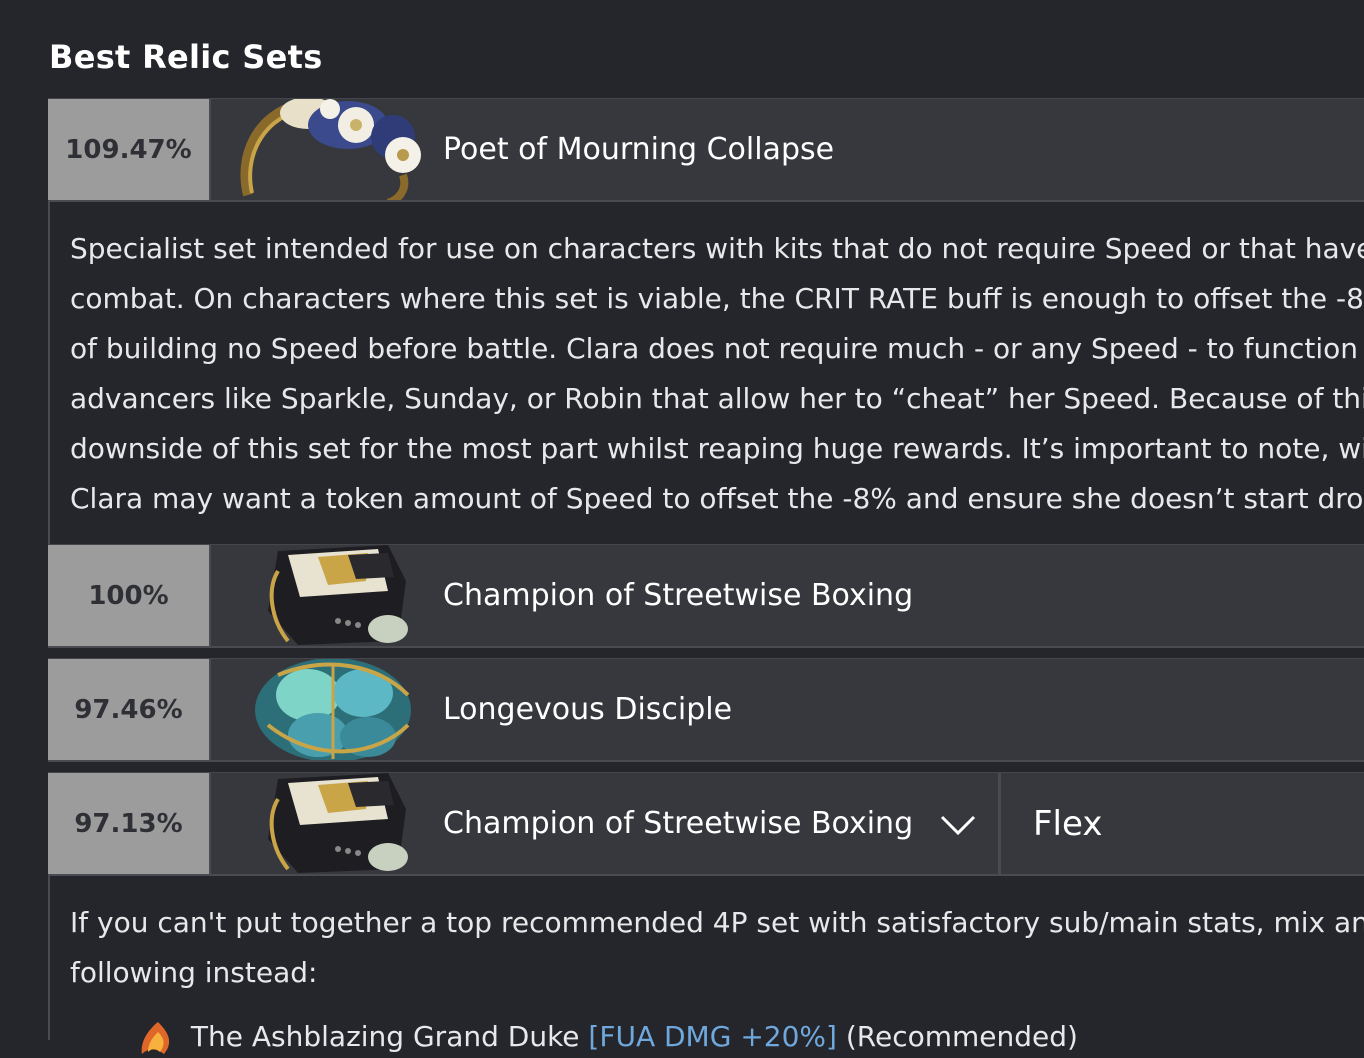 The height and width of the screenshot is (1058, 1364). I want to click on section-title: Best Relic Sets, so click(186, 57).